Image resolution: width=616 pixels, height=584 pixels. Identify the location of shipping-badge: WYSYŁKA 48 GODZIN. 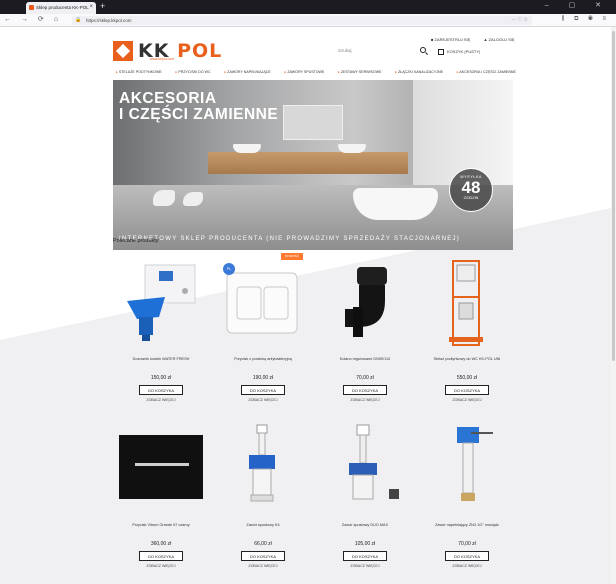
(471, 190).